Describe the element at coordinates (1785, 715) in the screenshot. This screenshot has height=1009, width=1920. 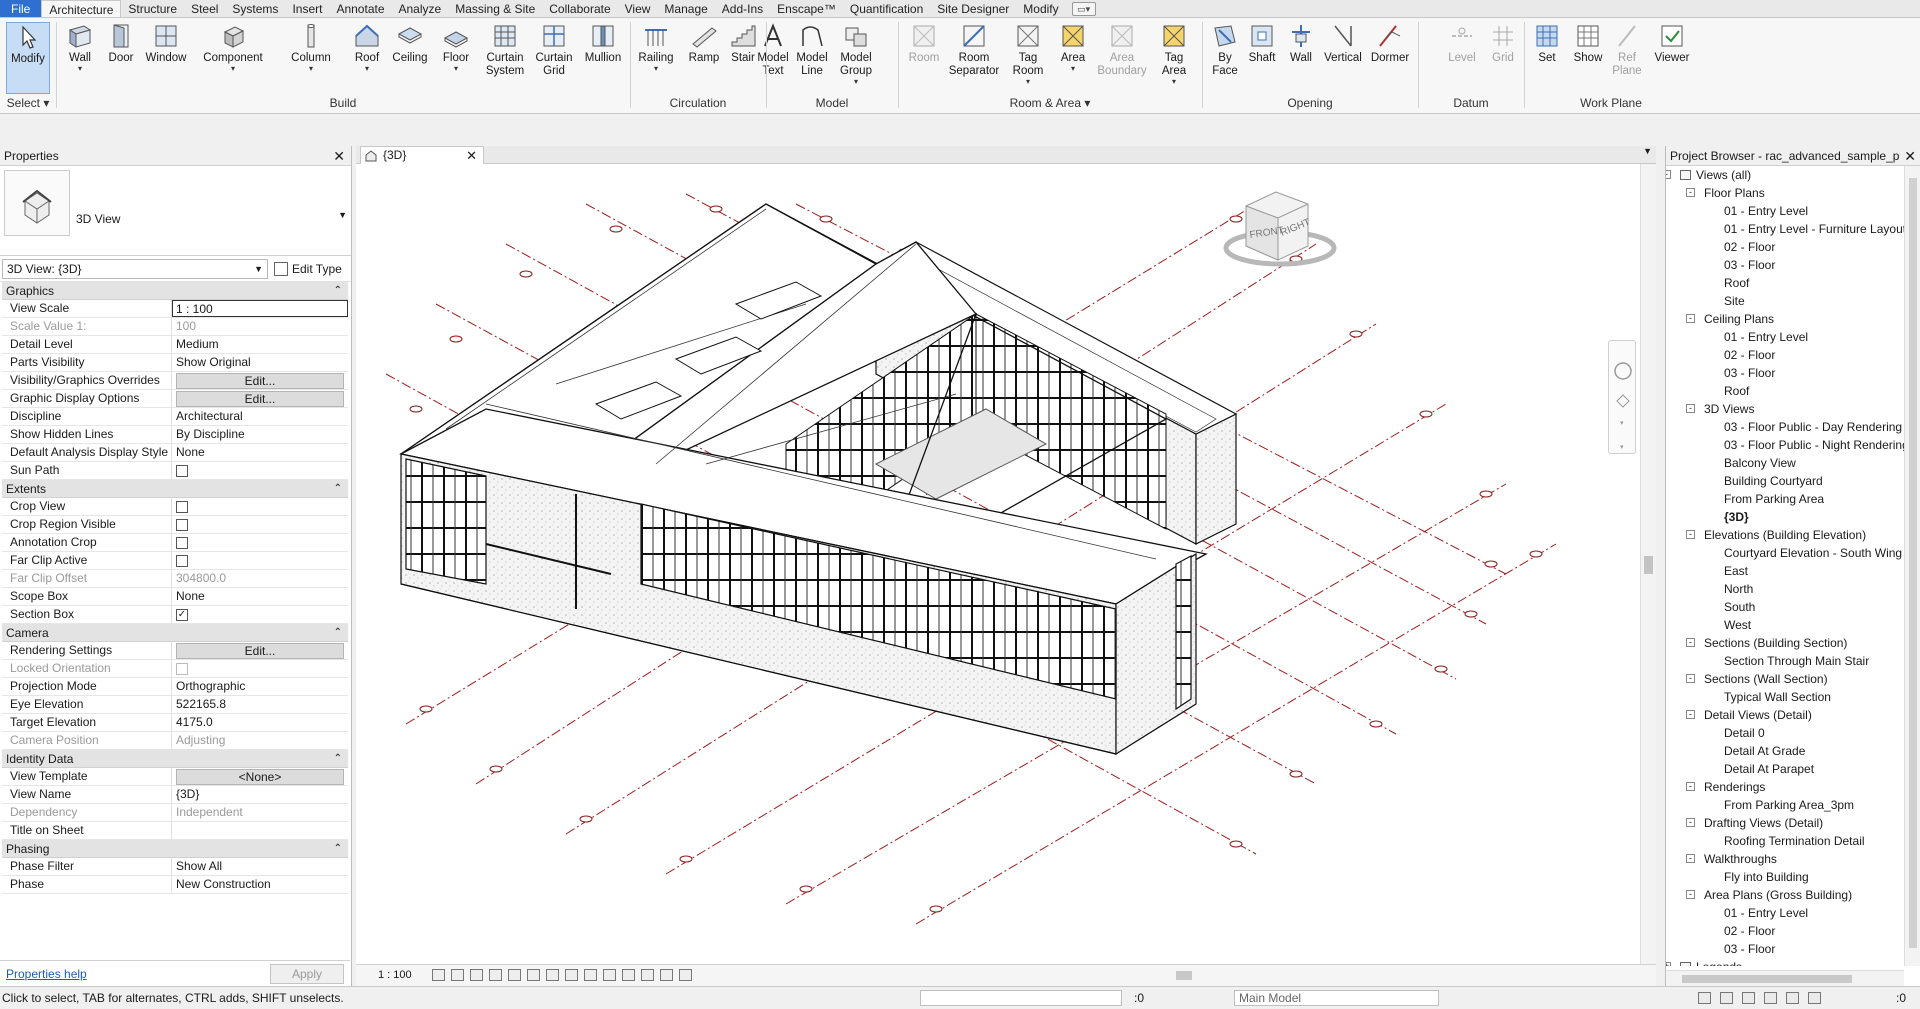
I see `browser-group: - Detail Views (Detail)` at that location.